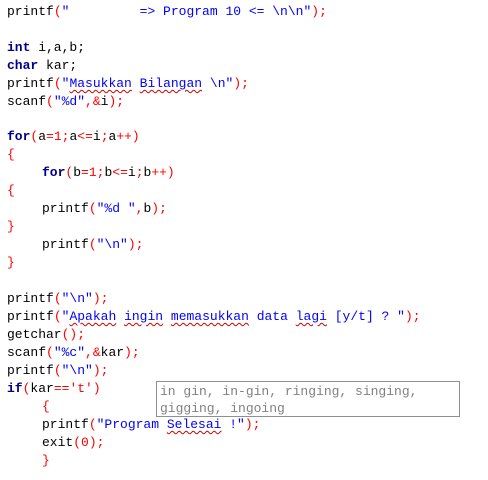  Describe the element at coordinates (19, 47) in the screenshot. I see `keyword: int` at that location.